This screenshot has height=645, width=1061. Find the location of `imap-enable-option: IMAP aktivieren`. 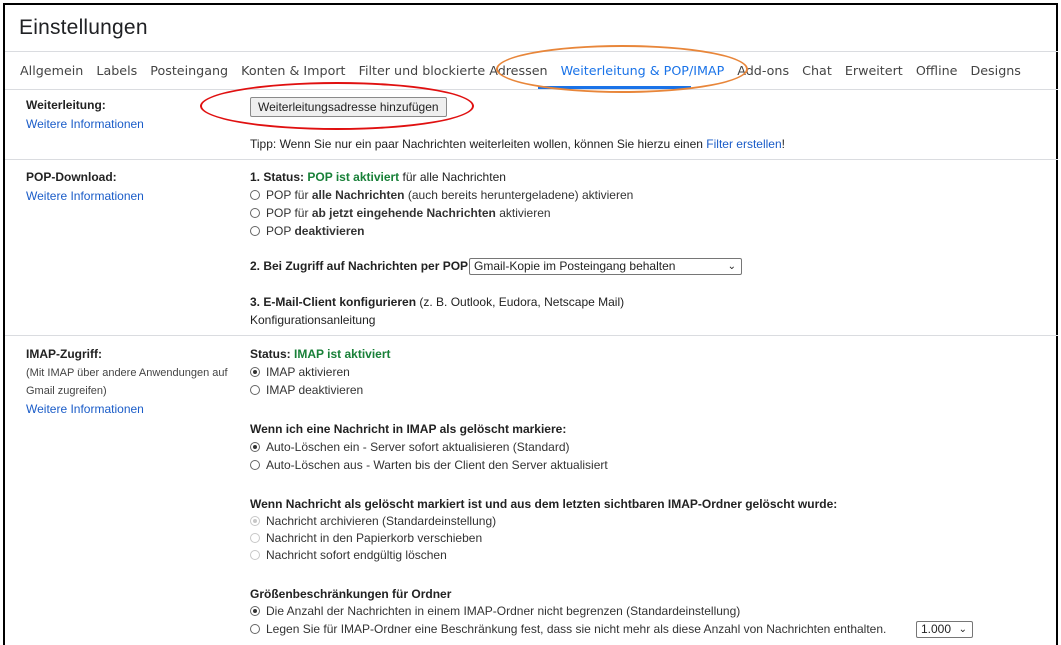

imap-enable-option: IMAP aktivieren is located at coordinates (300, 372).